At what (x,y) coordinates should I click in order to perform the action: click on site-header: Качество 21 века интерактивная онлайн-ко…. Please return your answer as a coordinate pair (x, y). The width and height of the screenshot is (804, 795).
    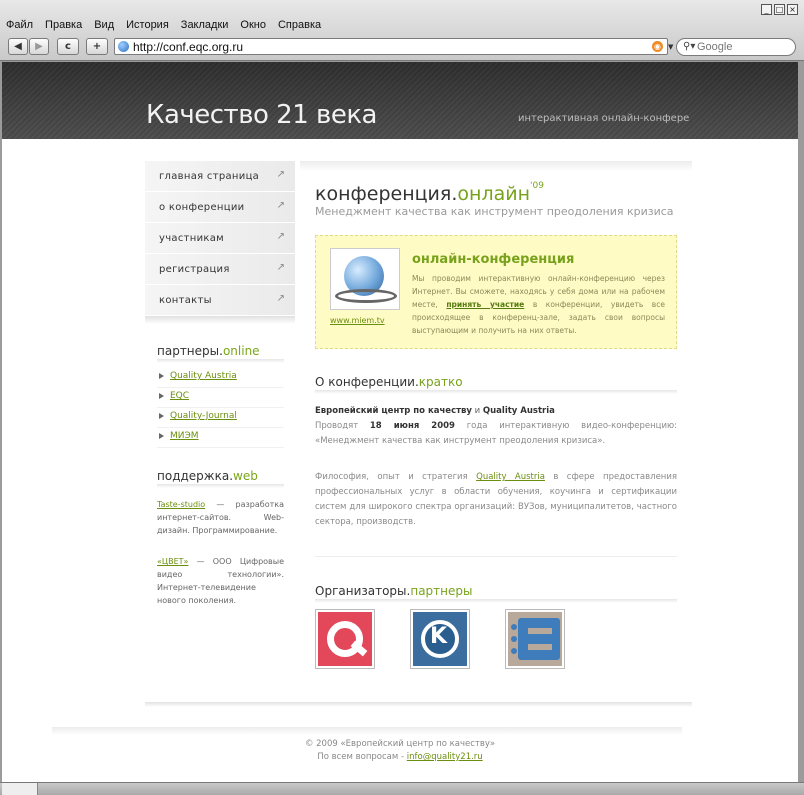
    Looking at the image, I should click on (400, 100).